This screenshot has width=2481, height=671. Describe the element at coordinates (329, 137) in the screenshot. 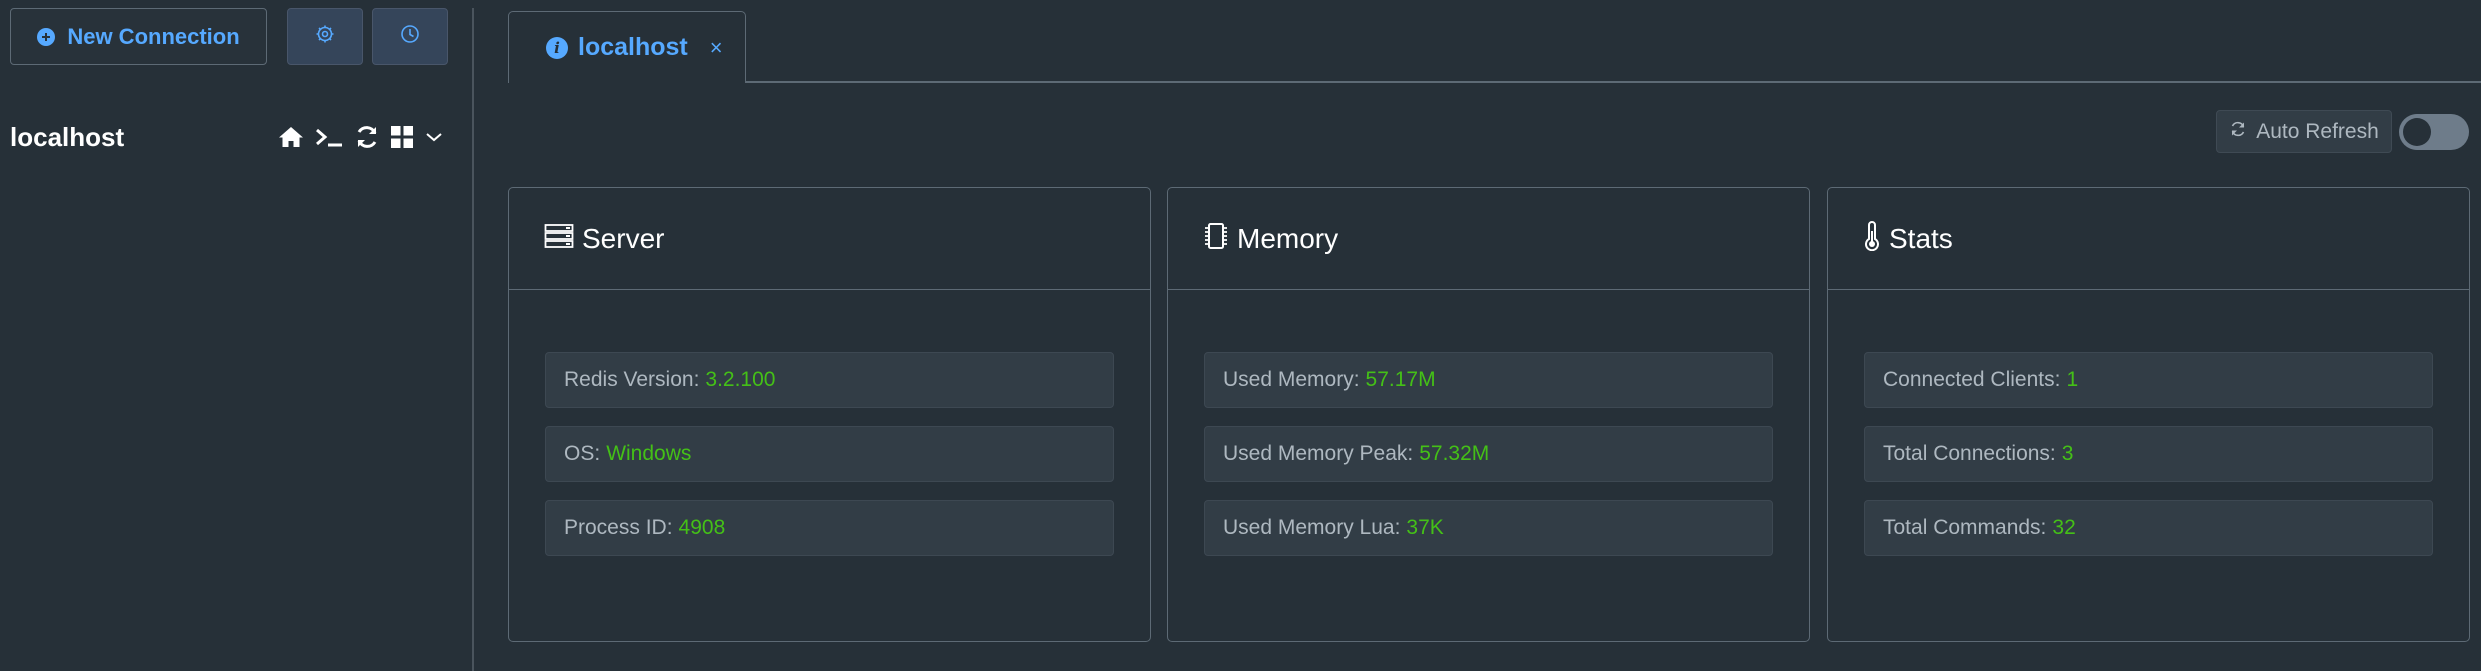

I see `terminal-icon` at that location.